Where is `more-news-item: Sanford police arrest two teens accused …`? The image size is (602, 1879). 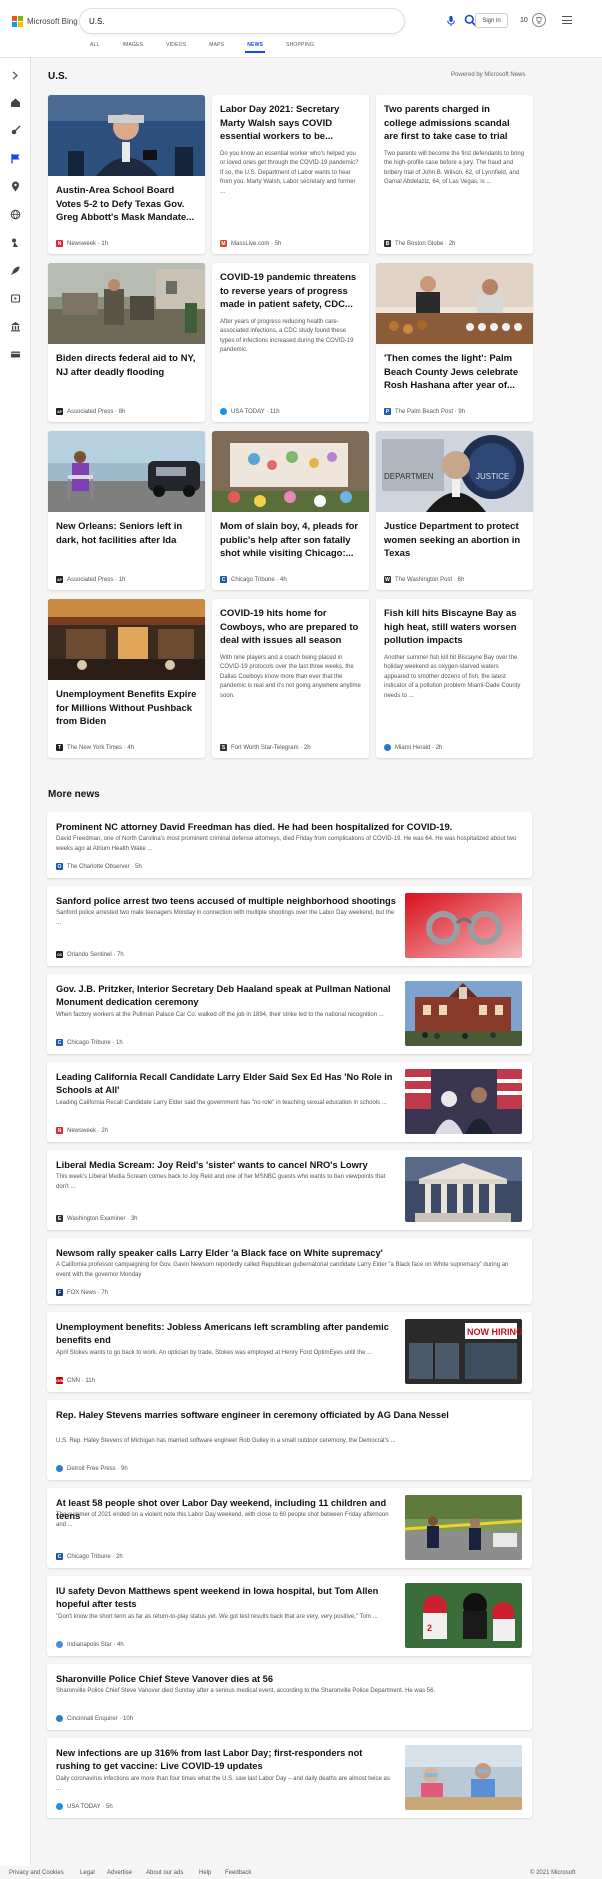
more-news-item: Sanford police arrest two teens accused … is located at coordinates (289, 926).